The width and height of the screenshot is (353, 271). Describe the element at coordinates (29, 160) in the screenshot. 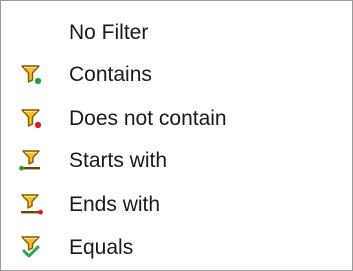

I see `filter-starts-with-icon` at that location.